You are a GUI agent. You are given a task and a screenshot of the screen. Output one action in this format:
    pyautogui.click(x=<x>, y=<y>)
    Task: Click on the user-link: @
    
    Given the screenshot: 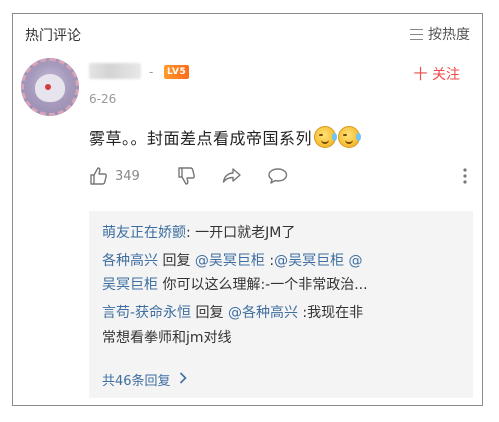 What is the action you would take?
    pyautogui.click(x=356, y=261)
    